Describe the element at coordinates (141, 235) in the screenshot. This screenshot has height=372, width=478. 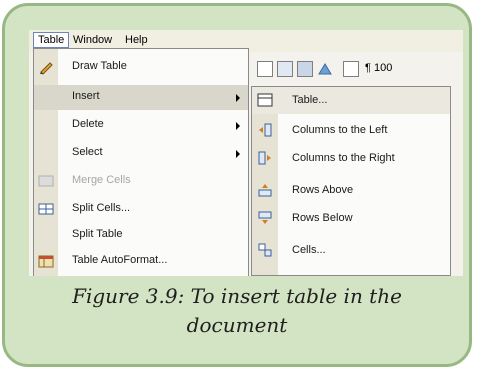
I see `menu-item-split-table: Split Table` at that location.